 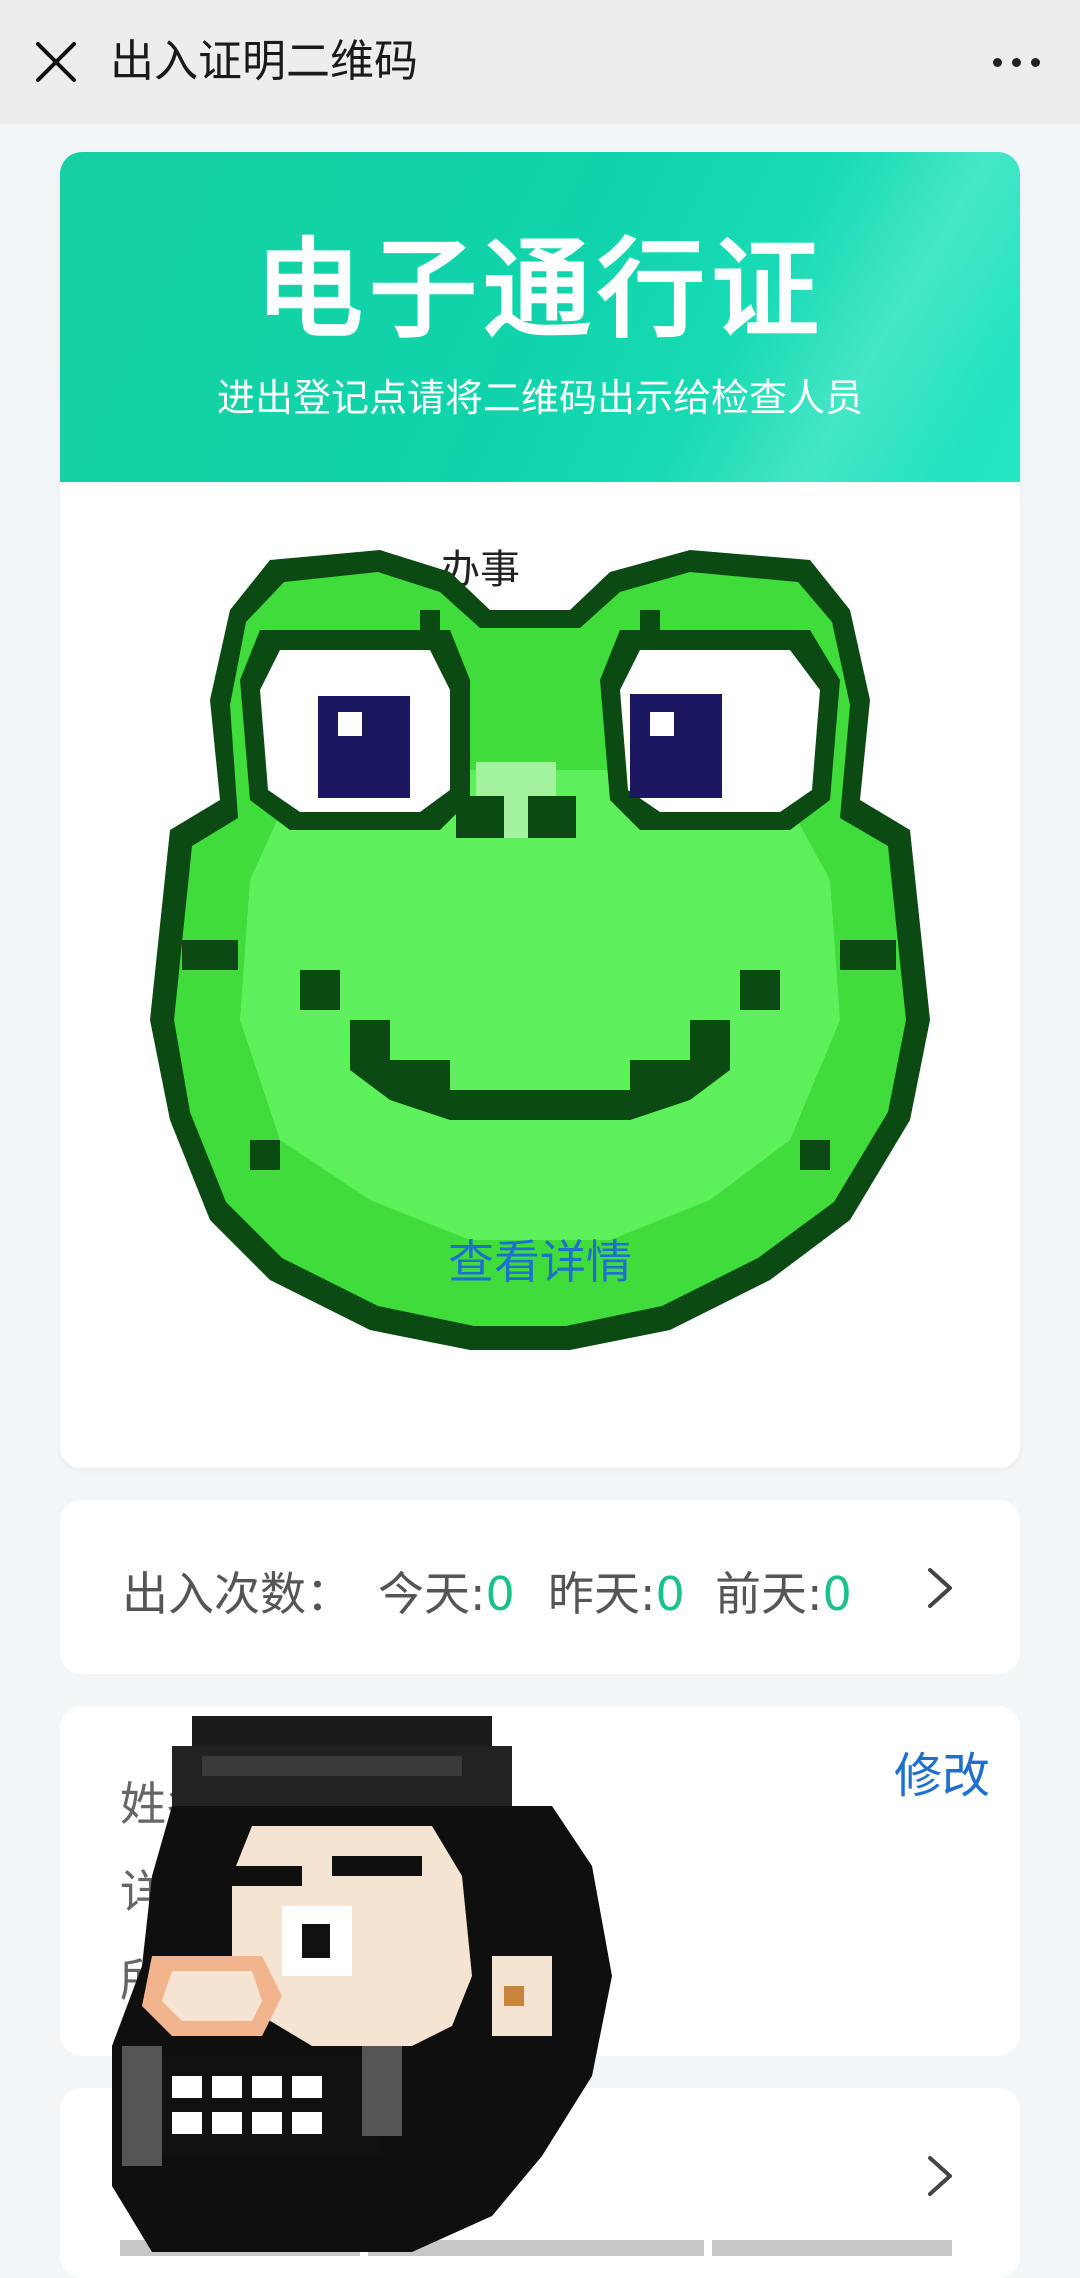 I want to click on stat-before-value: 0, so click(x=837, y=1594).